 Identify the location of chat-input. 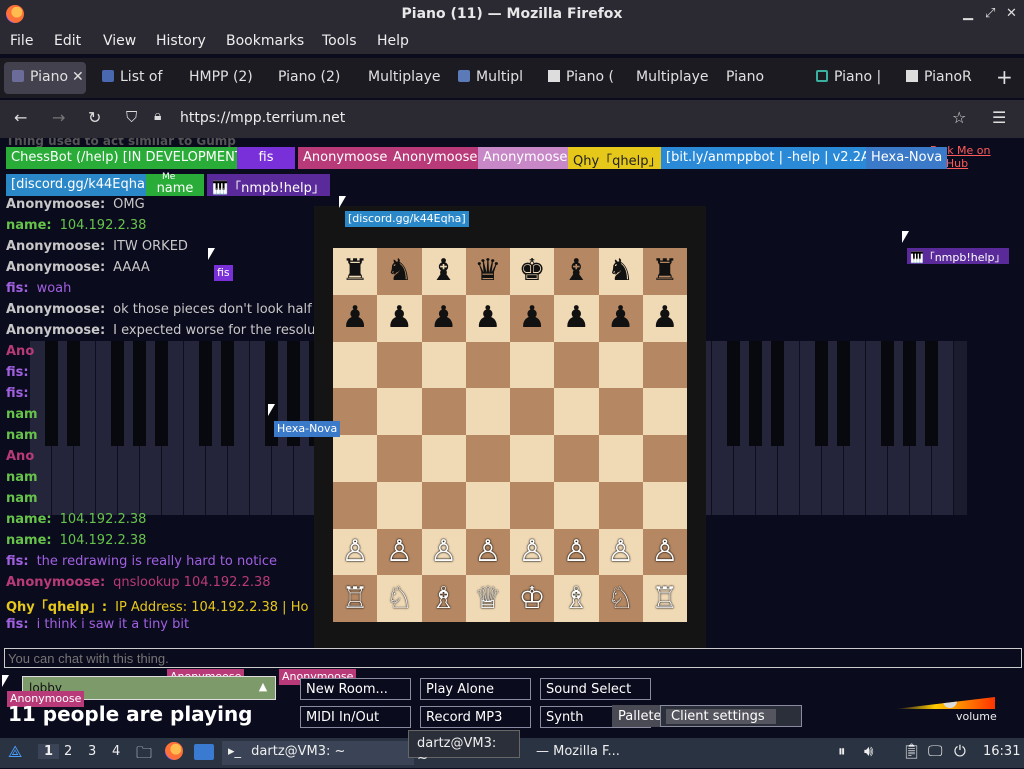
(513, 658).